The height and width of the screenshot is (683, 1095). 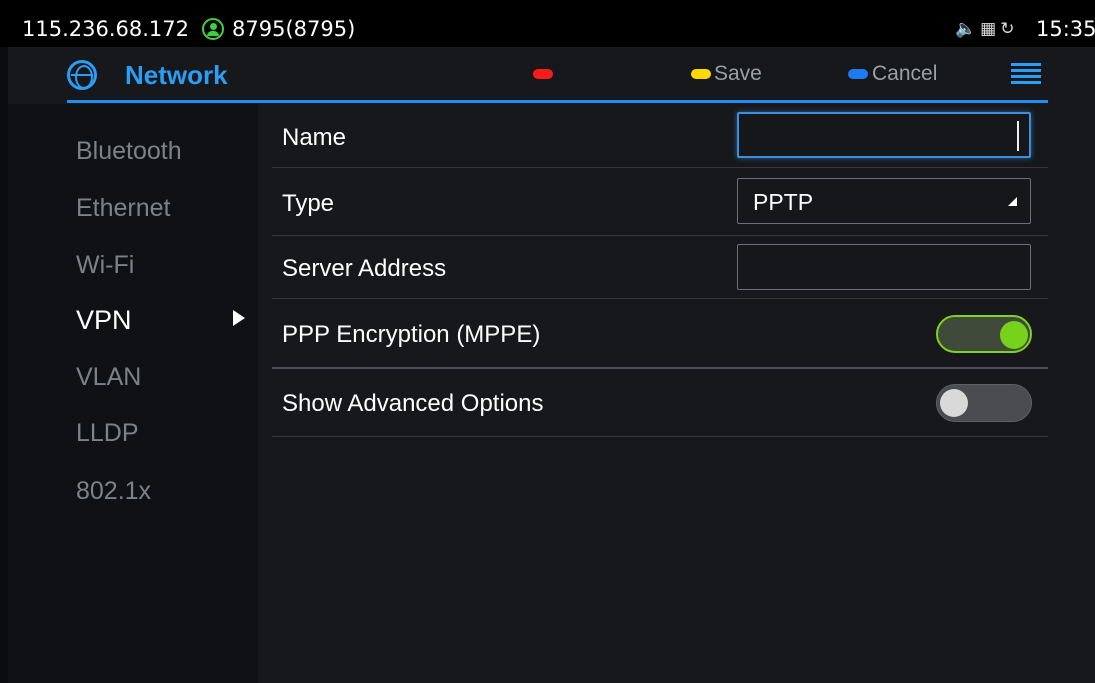 I want to click on sim-icon: ▦, so click(x=990, y=29).